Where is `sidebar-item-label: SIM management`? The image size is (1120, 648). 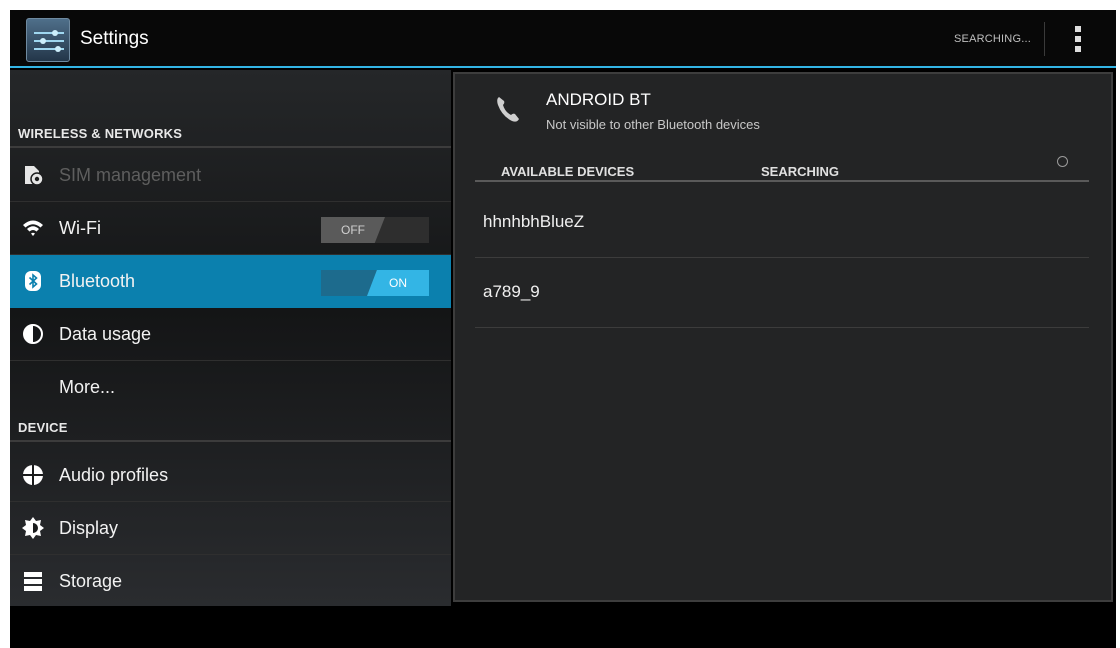
sidebar-item-label: SIM management is located at coordinates (130, 175).